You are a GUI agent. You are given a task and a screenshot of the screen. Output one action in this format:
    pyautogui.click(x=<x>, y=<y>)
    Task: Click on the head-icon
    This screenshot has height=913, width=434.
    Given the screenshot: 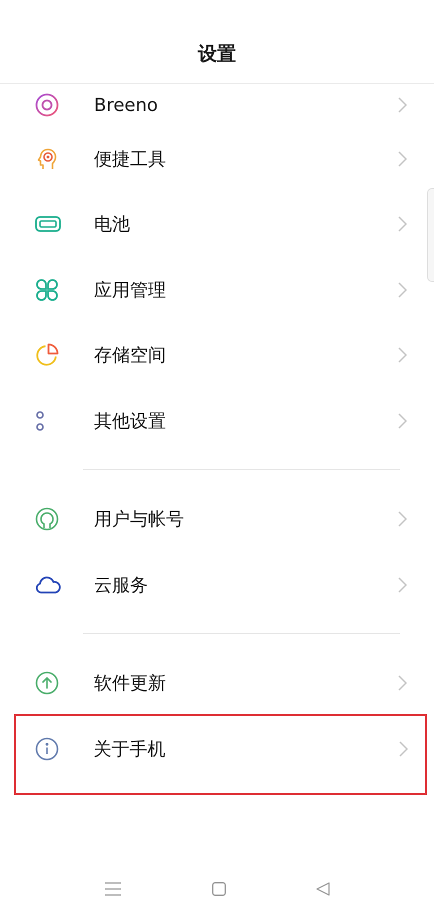 What is the action you would take?
    pyautogui.click(x=47, y=158)
    